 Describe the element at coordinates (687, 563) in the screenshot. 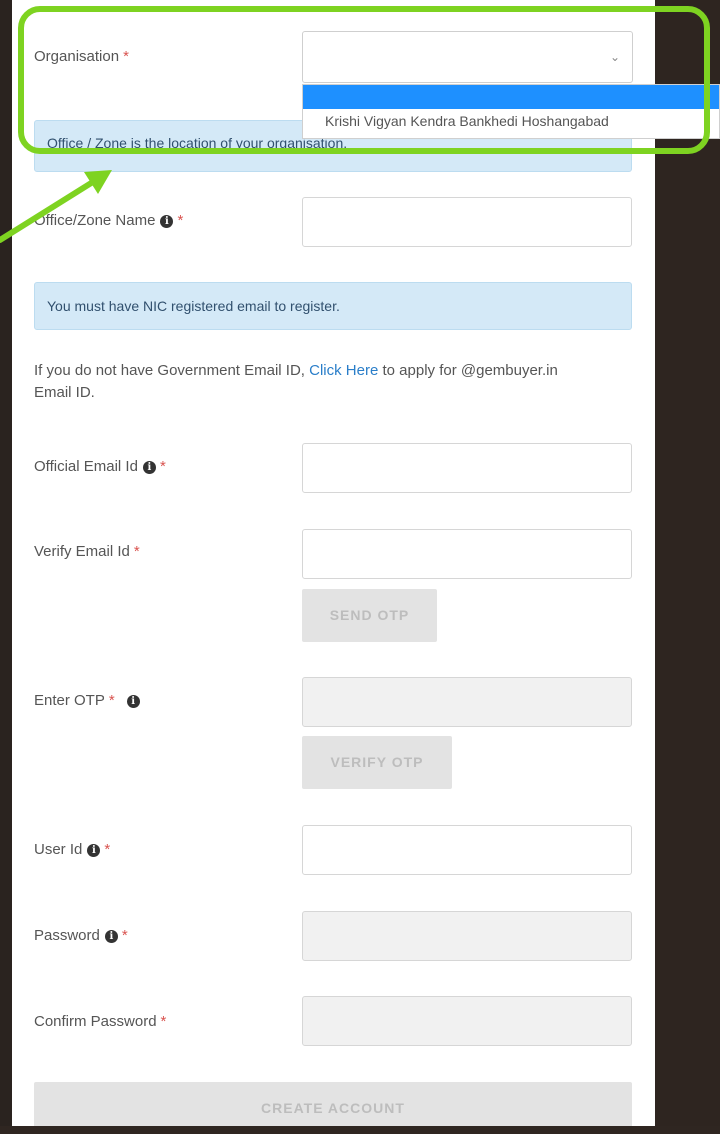

I see `right-dark-strip` at that location.